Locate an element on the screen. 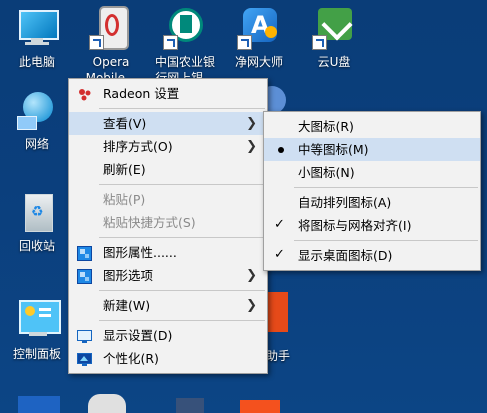 Image resolution: width=487 pixels, height=413 pixels. display-icon is located at coordinates (84, 335).